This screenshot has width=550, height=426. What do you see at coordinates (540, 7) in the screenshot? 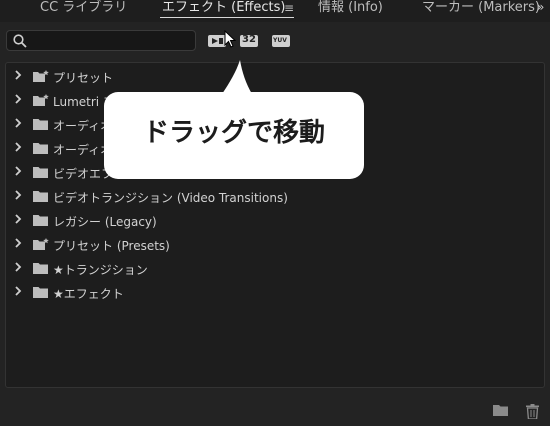
I see `tab-overflow-button: »` at bounding box center [540, 7].